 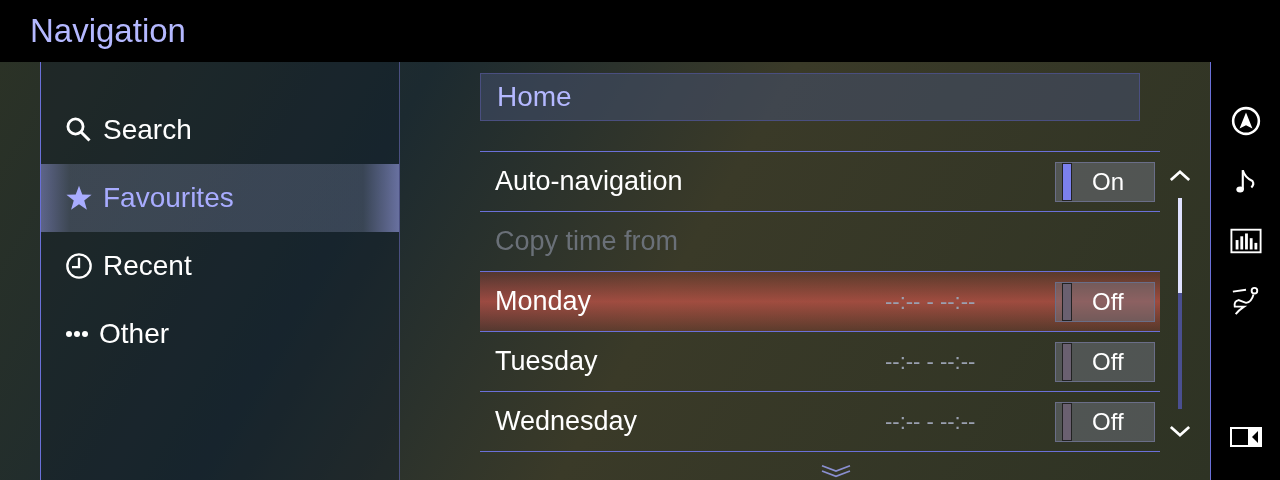 What do you see at coordinates (220, 266) in the screenshot?
I see `menu-item: Recent` at bounding box center [220, 266].